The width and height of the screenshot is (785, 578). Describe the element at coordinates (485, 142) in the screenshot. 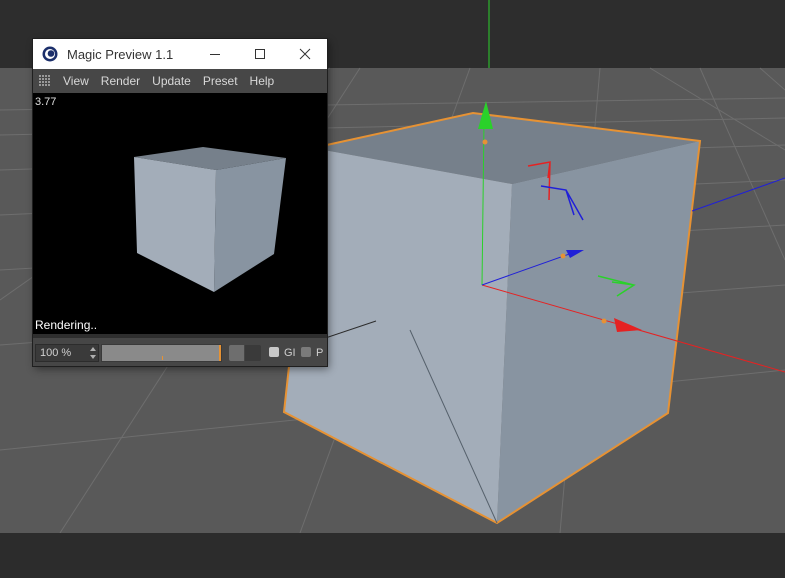

I see `y-axis-handle` at that location.